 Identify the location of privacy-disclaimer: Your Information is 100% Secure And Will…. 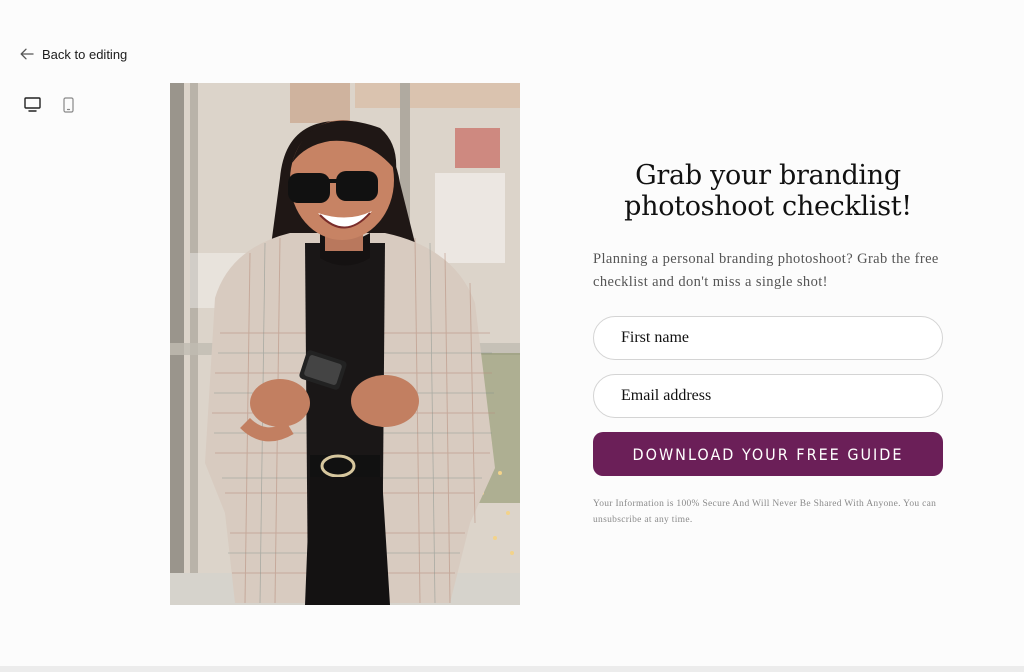
(765, 512).